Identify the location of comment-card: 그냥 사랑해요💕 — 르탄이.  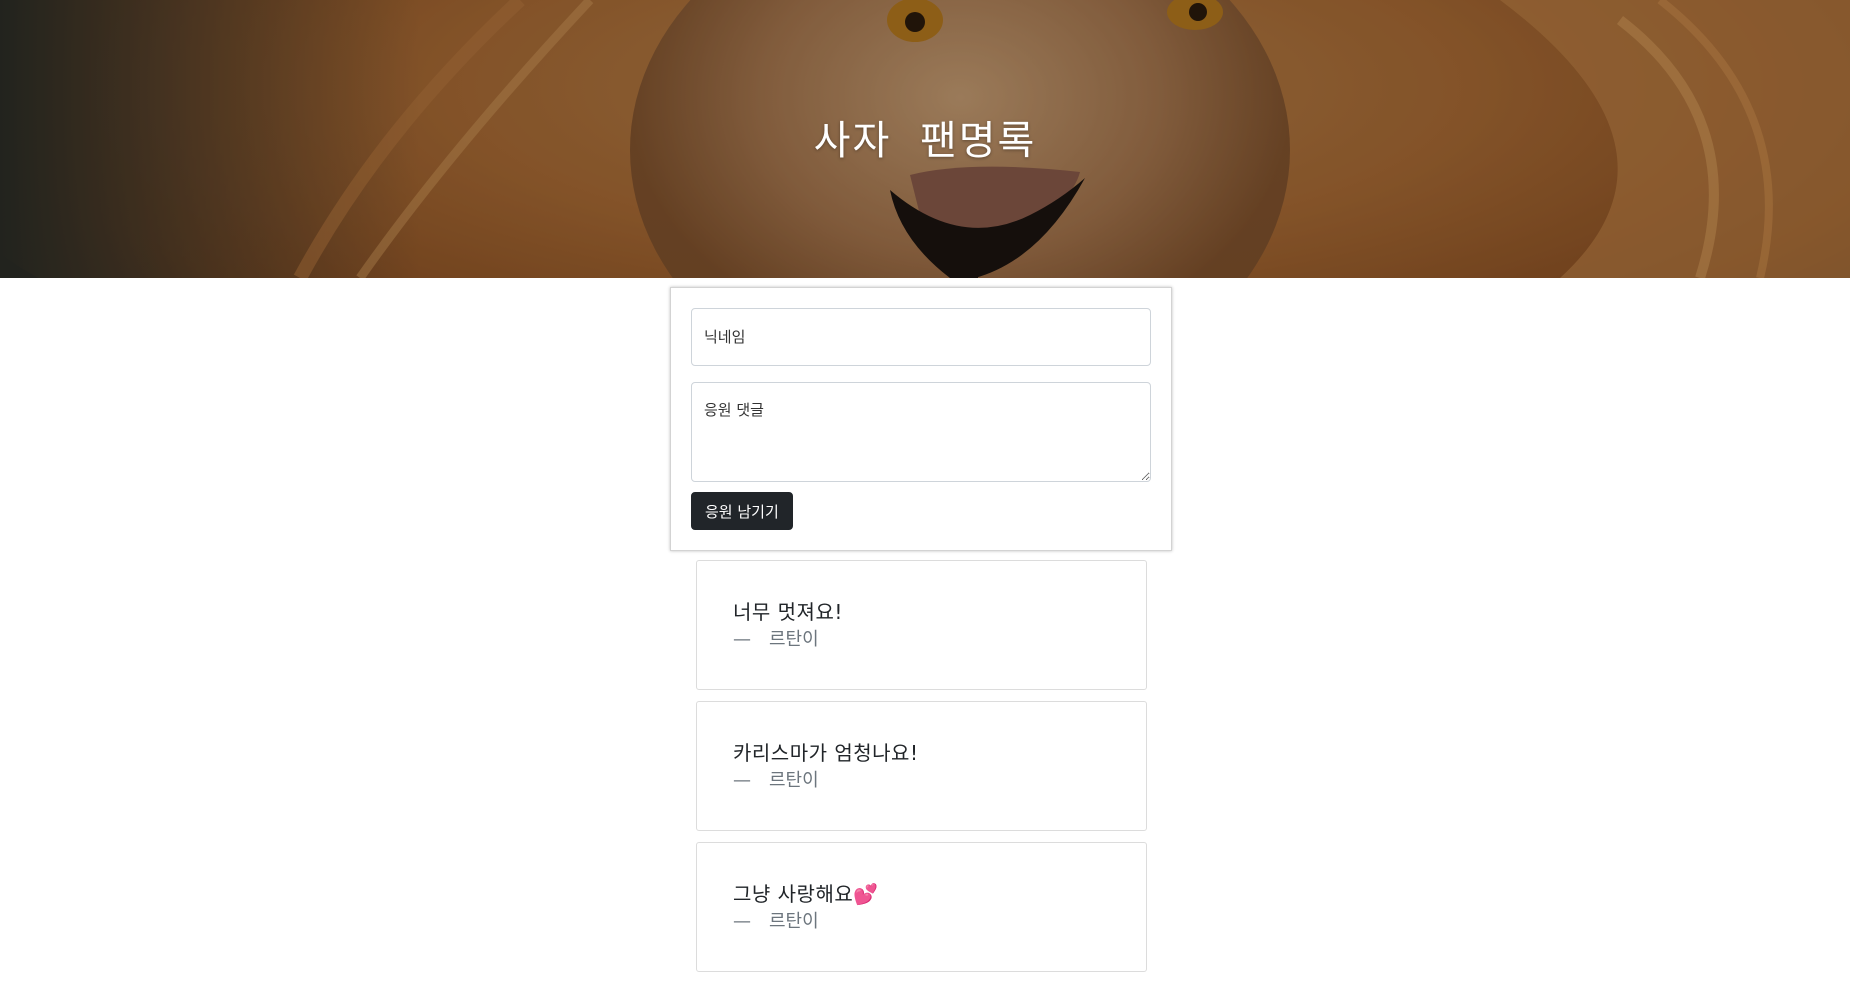
(921, 907).